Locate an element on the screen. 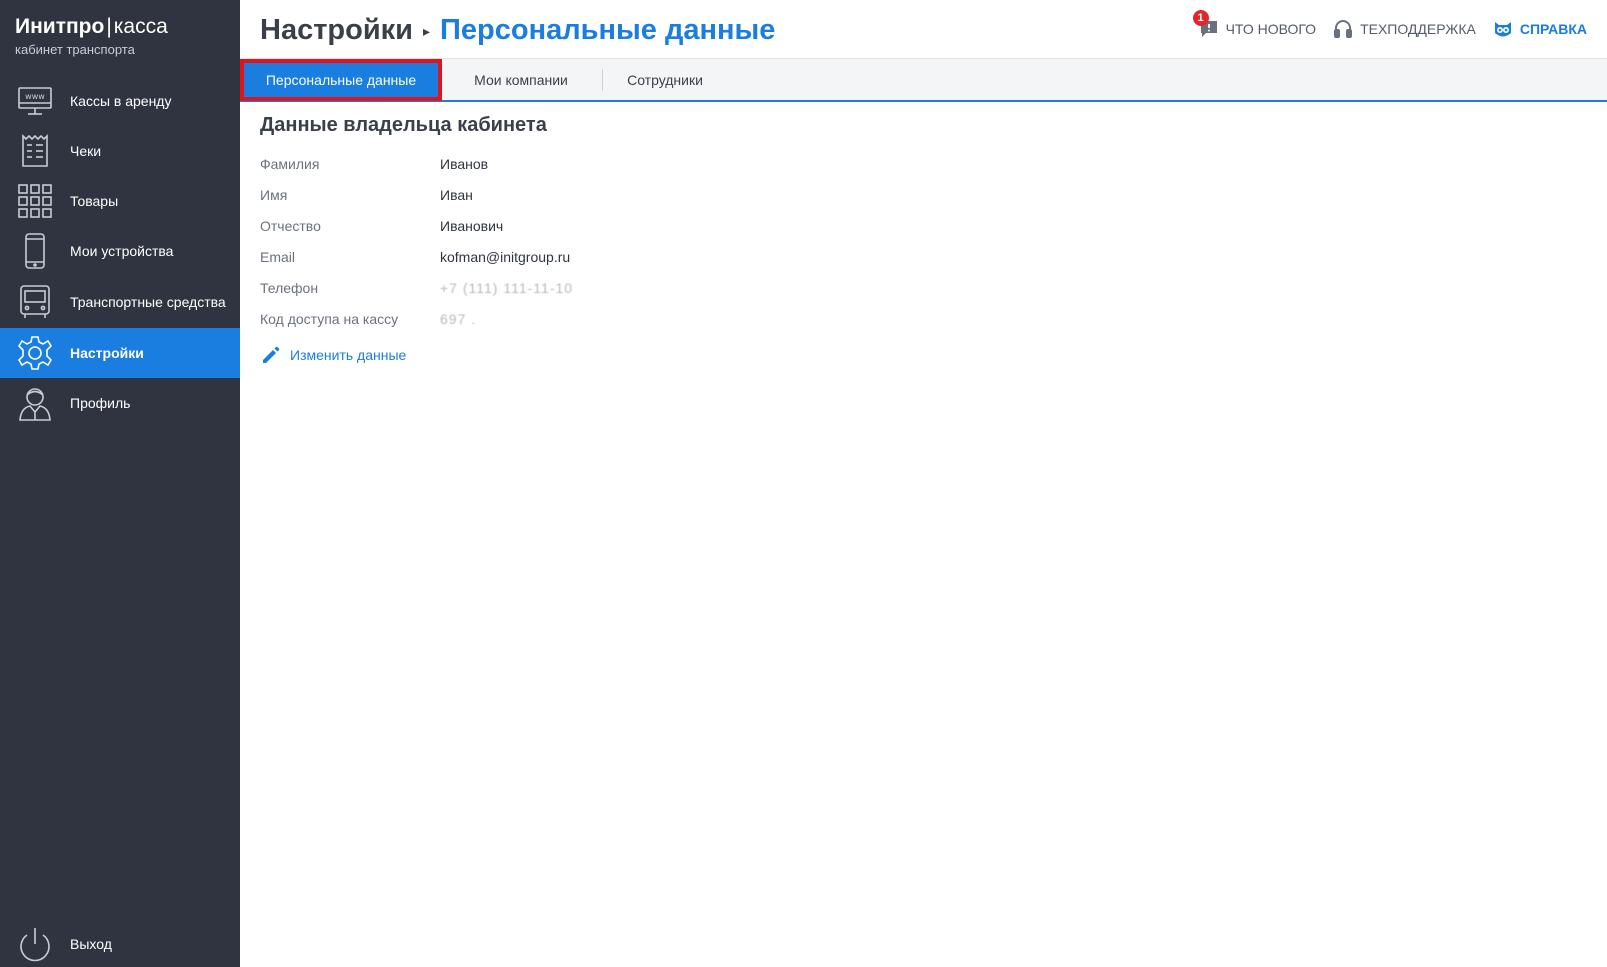 The image size is (1607, 967). whats-new-button: 1 ЧТО НОВОГО is located at coordinates (1254, 25).